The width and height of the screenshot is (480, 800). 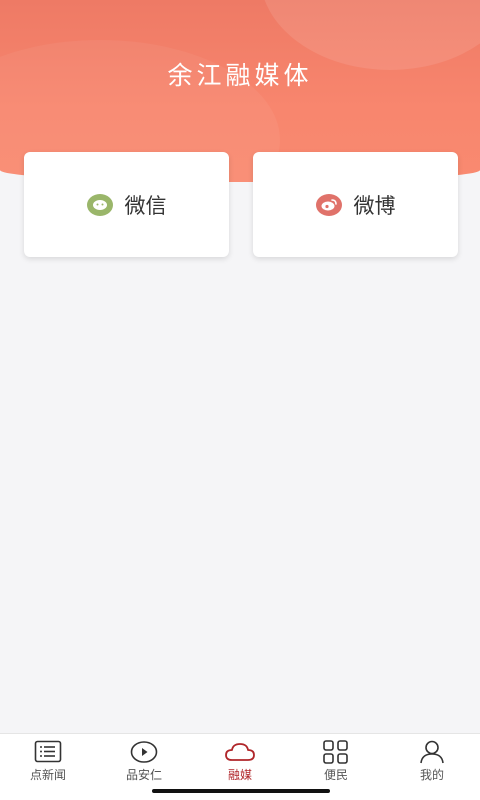 I want to click on weibo-icon, so click(x=328, y=204).